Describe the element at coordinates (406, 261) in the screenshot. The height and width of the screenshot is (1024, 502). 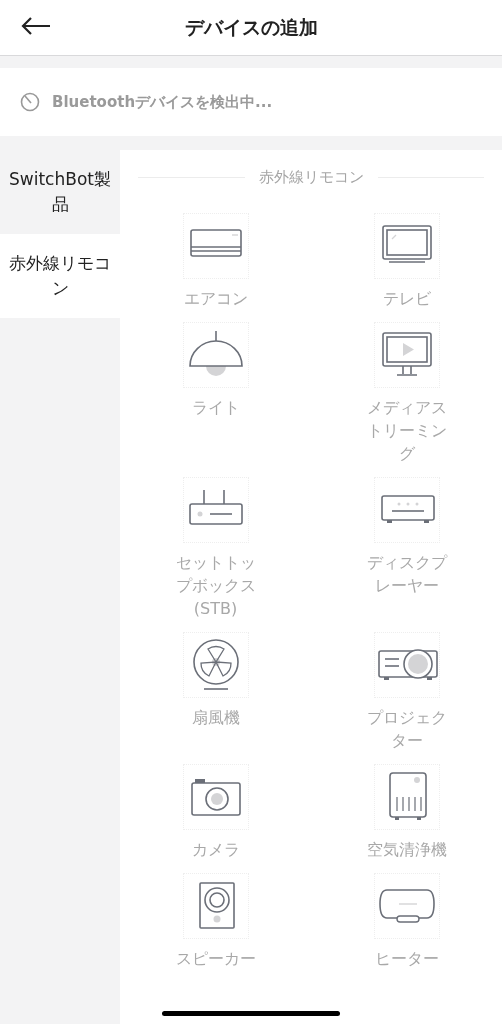
I see `device-tile: テレビ` at that location.